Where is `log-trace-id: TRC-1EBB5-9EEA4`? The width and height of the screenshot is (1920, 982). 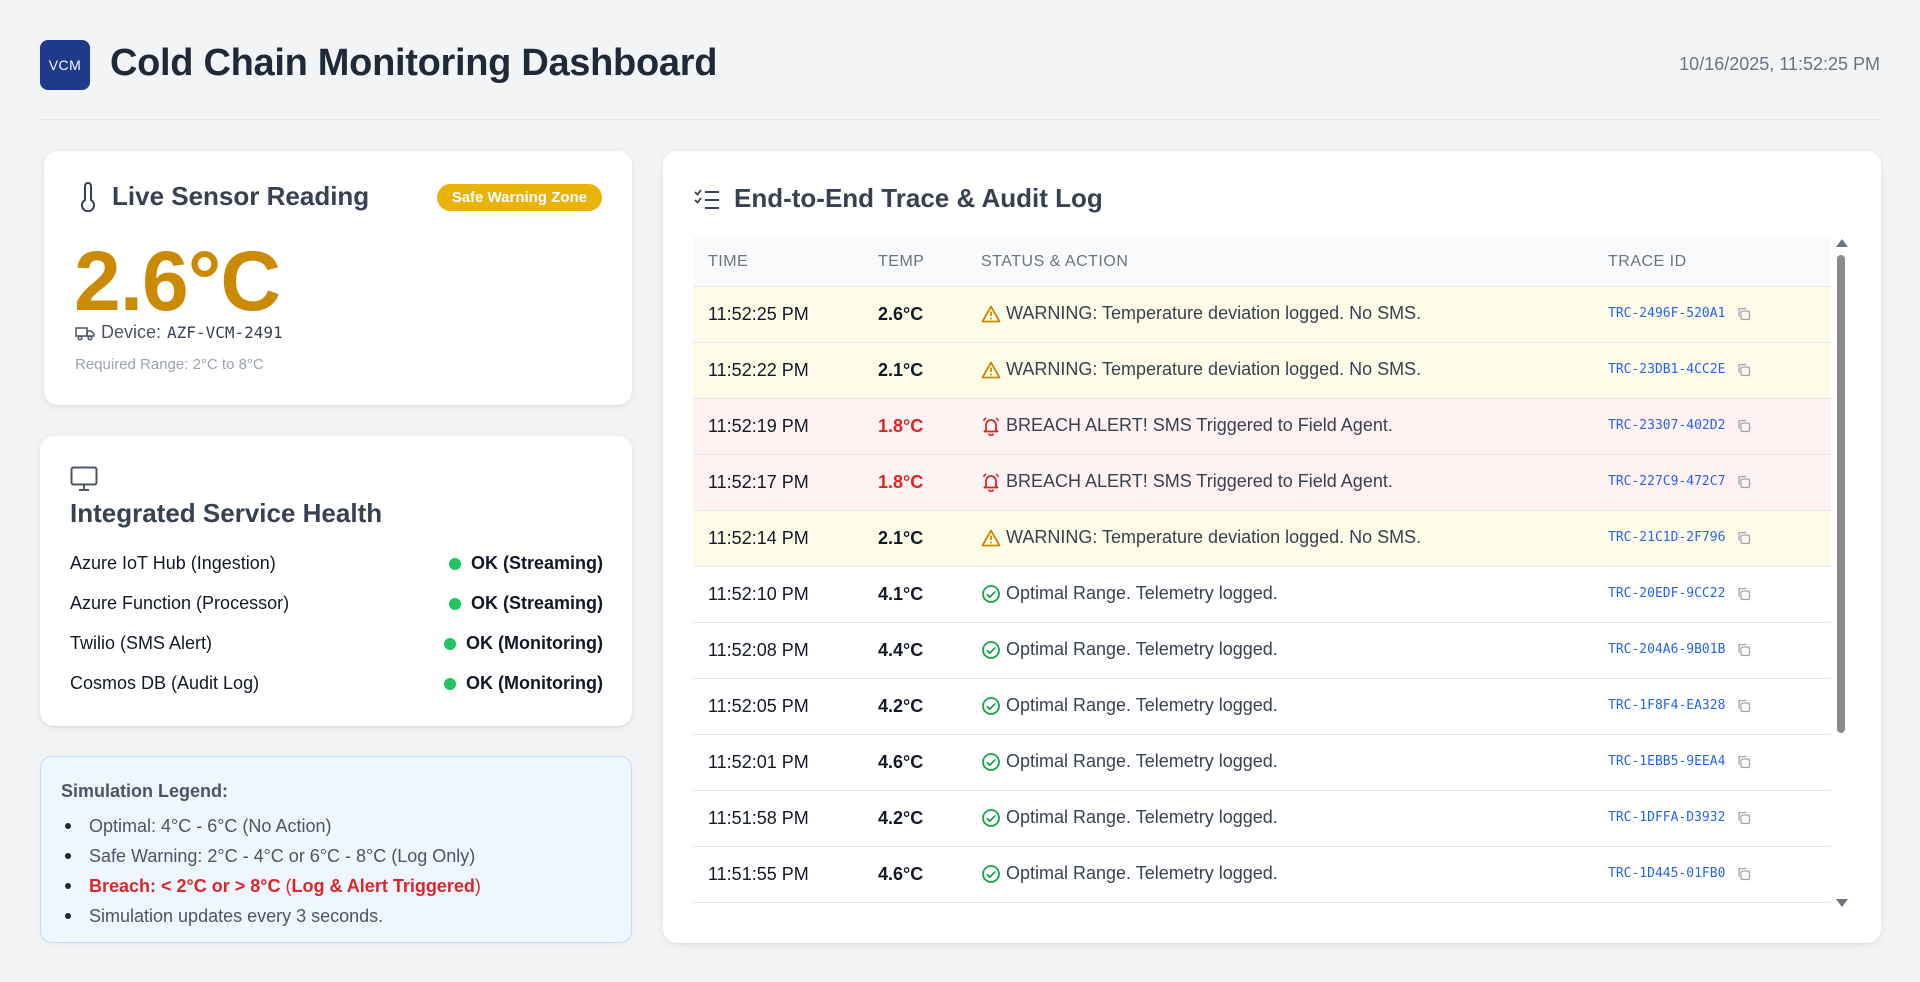 log-trace-id: TRC-1EBB5-9EEA4 is located at coordinates (1679, 761).